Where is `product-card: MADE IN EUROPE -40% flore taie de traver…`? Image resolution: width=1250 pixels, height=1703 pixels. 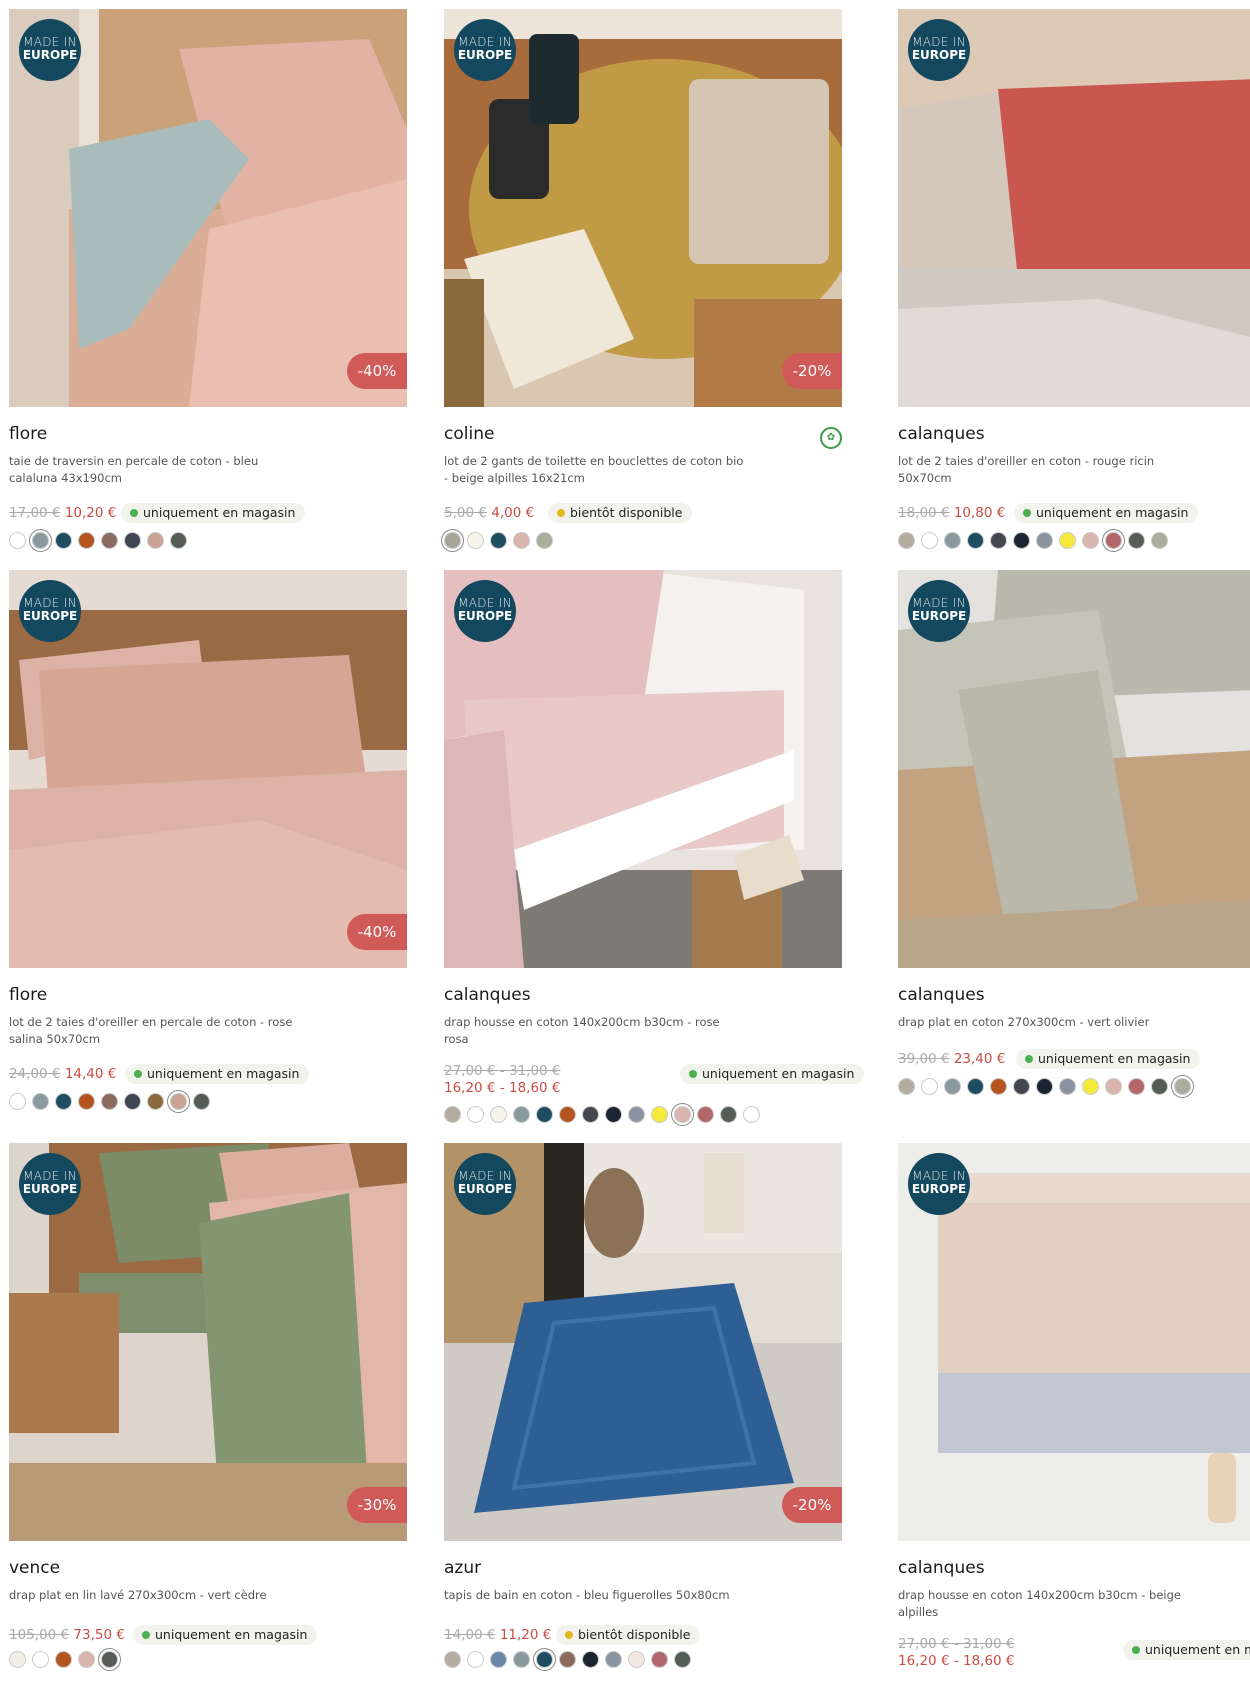
product-card: MADE IN EUROPE -40% flore taie de traver… is located at coordinates (208, 289).